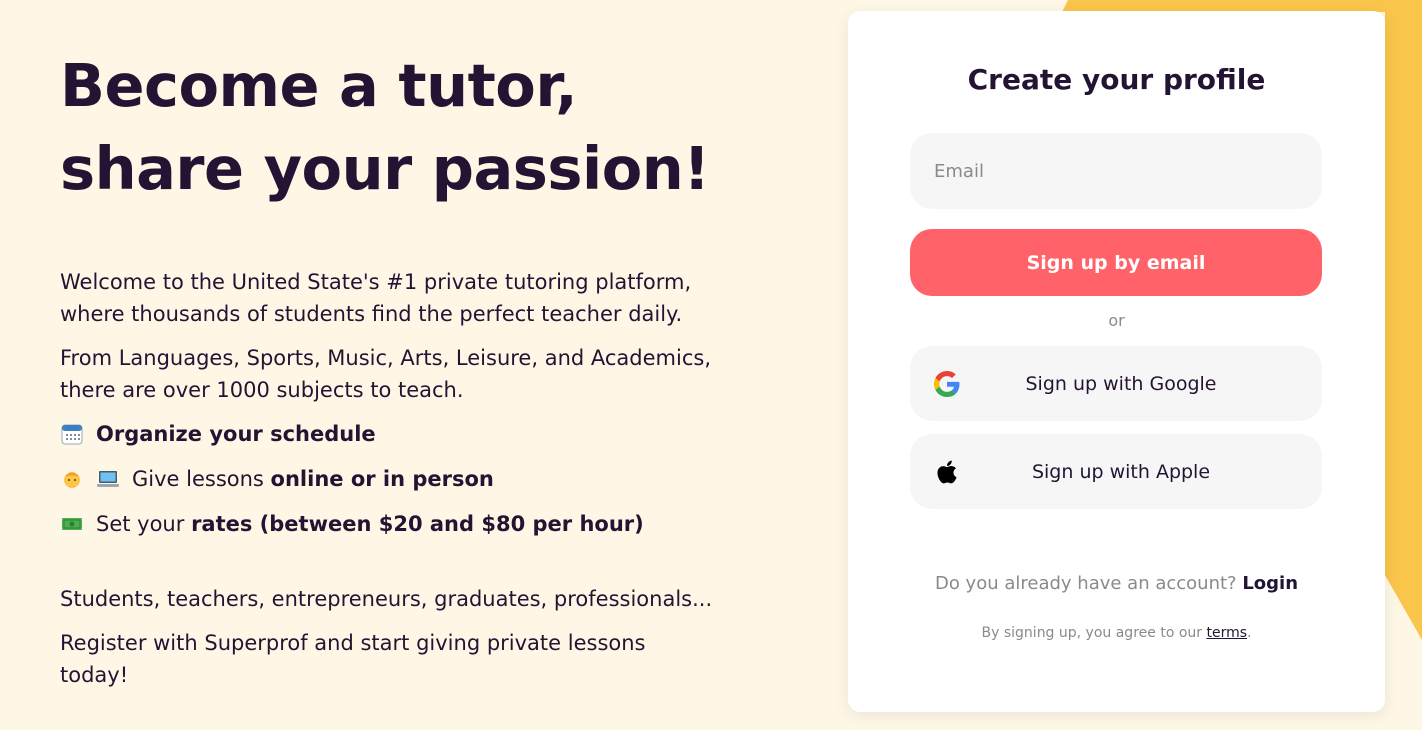  I want to click on signup-title: Create your profile, so click(1116, 79).